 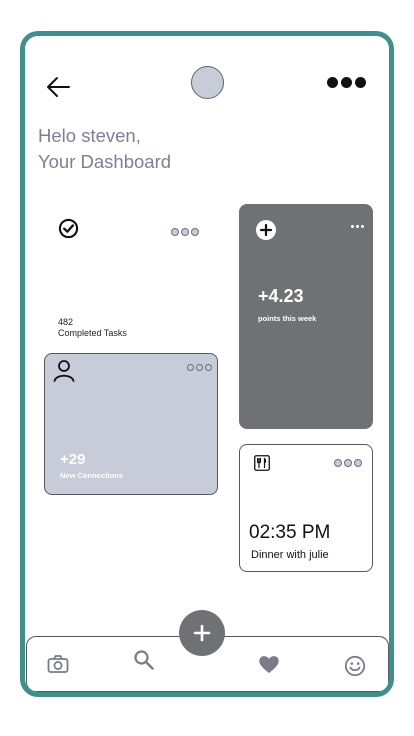 What do you see at coordinates (64, 371) in the screenshot?
I see `person-icon` at bounding box center [64, 371].